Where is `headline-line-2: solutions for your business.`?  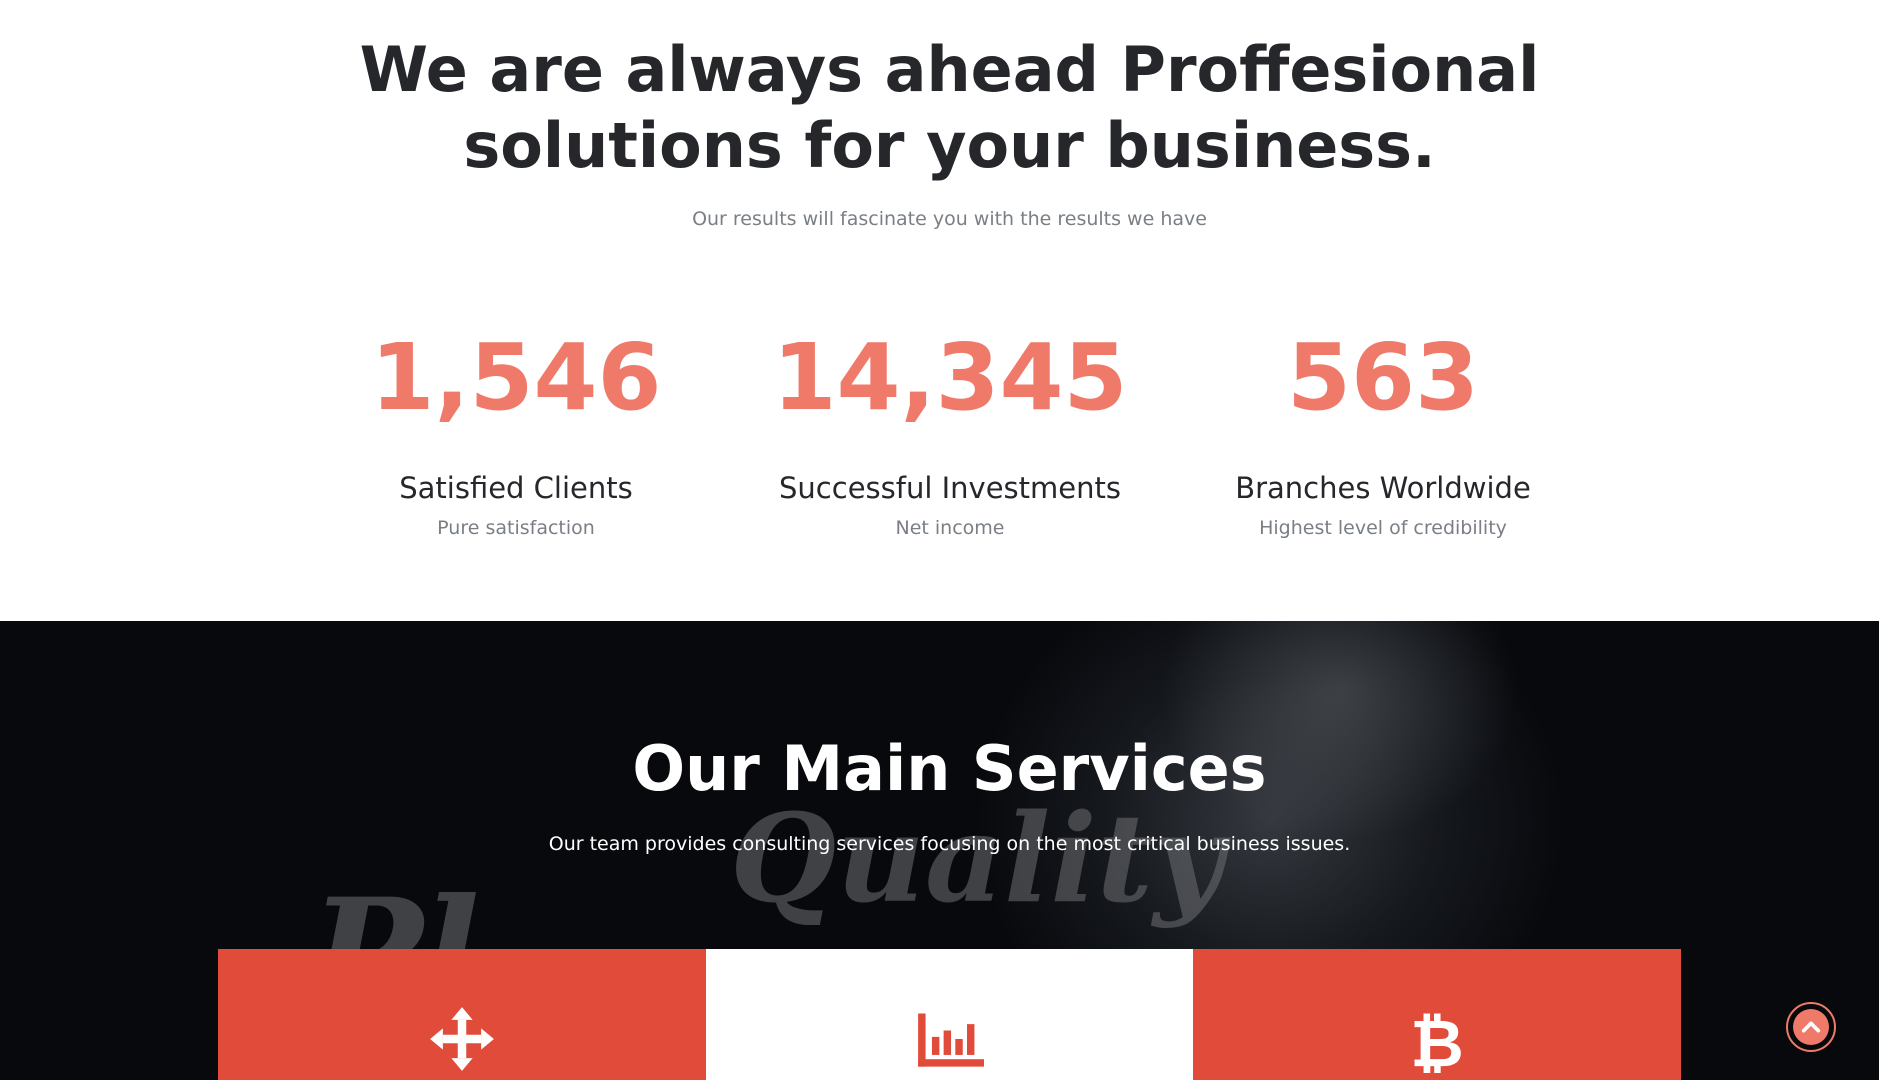
headline-line-2: solutions for your business. is located at coordinates (949, 145).